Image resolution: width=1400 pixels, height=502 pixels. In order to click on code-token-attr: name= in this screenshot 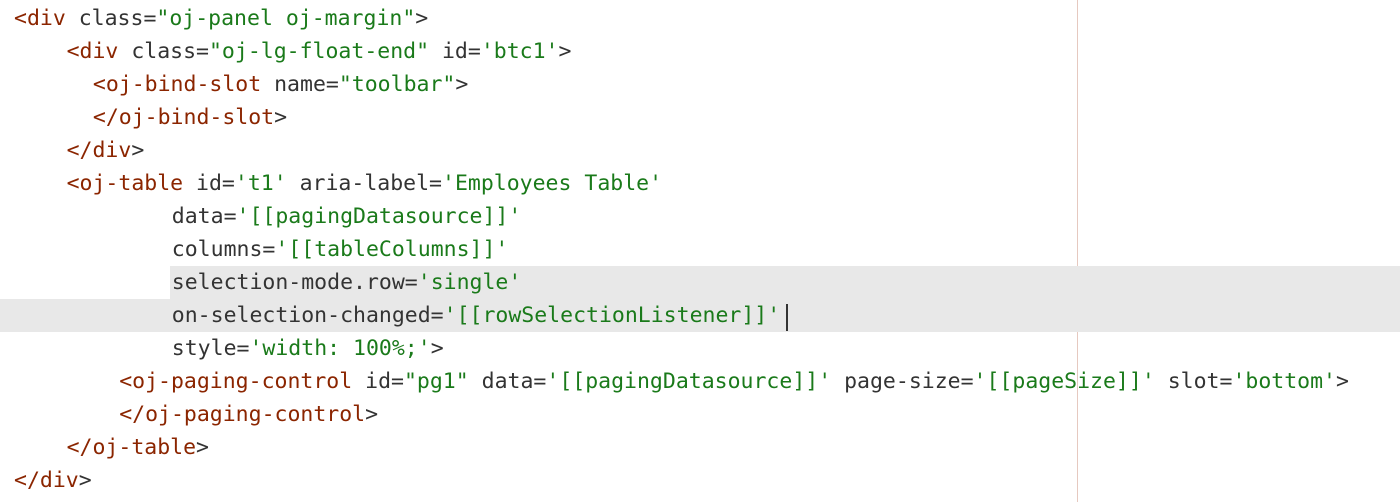, I will do `click(300, 84)`.